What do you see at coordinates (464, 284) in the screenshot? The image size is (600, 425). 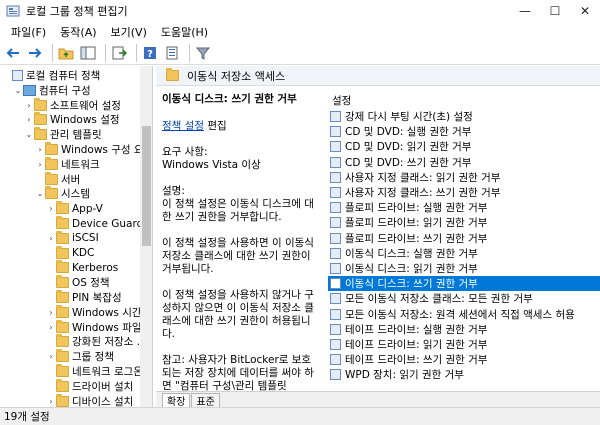 I see `setting-row: 이동식 디스크: 쓰기 권한 거부` at bounding box center [464, 284].